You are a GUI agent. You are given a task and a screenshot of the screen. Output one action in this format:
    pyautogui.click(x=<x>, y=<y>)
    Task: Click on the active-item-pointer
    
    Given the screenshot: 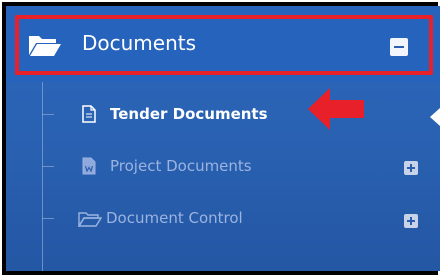 What is the action you would take?
    pyautogui.click(x=435, y=117)
    